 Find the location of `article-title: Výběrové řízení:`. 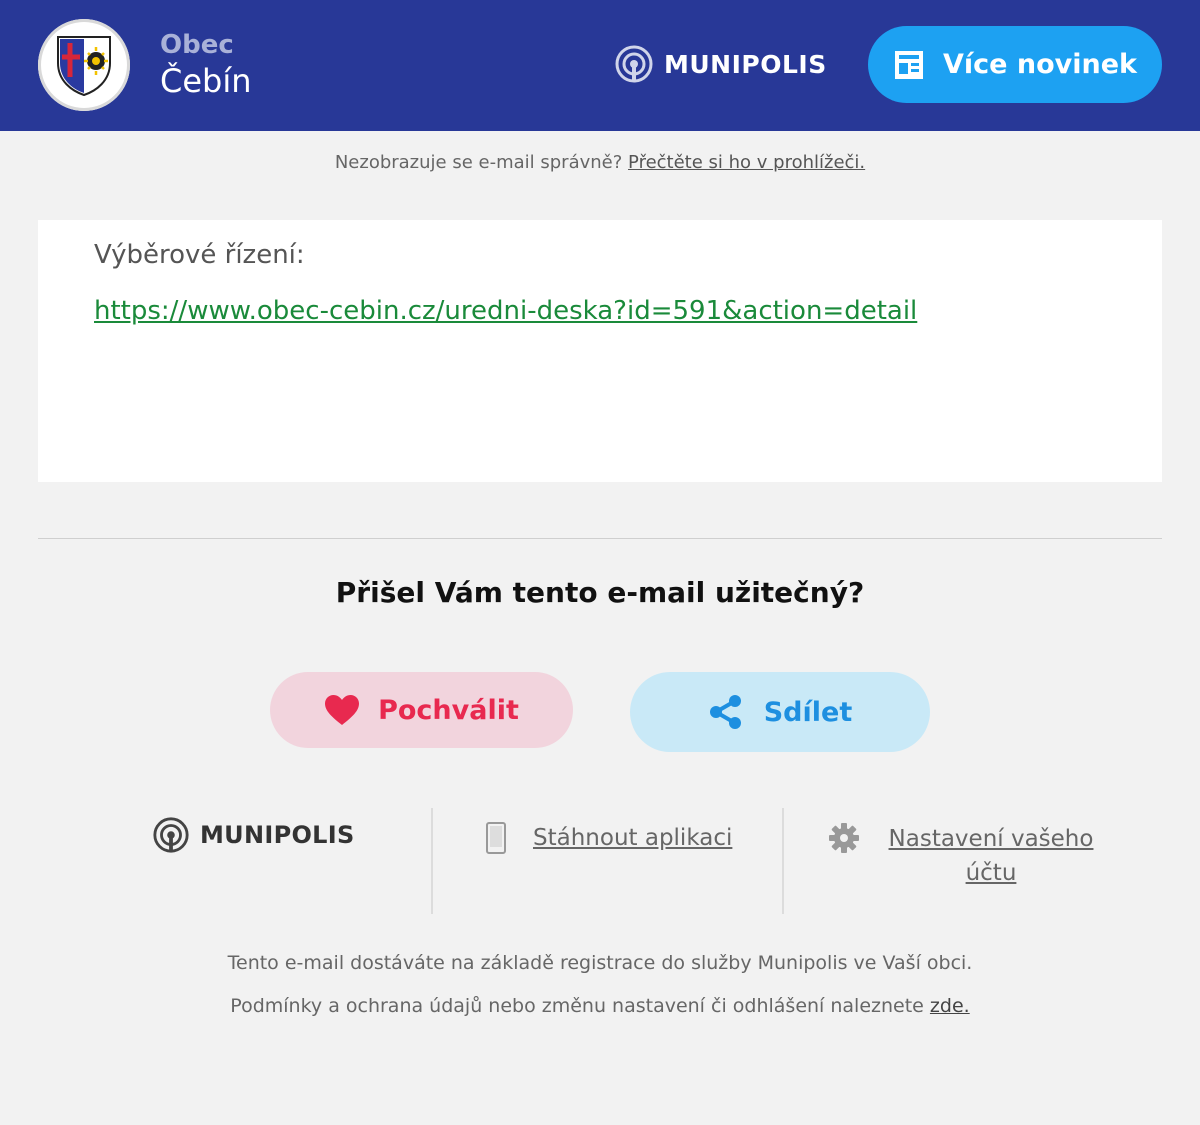

article-title: Výběrové řízení: is located at coordinates (199, 255).